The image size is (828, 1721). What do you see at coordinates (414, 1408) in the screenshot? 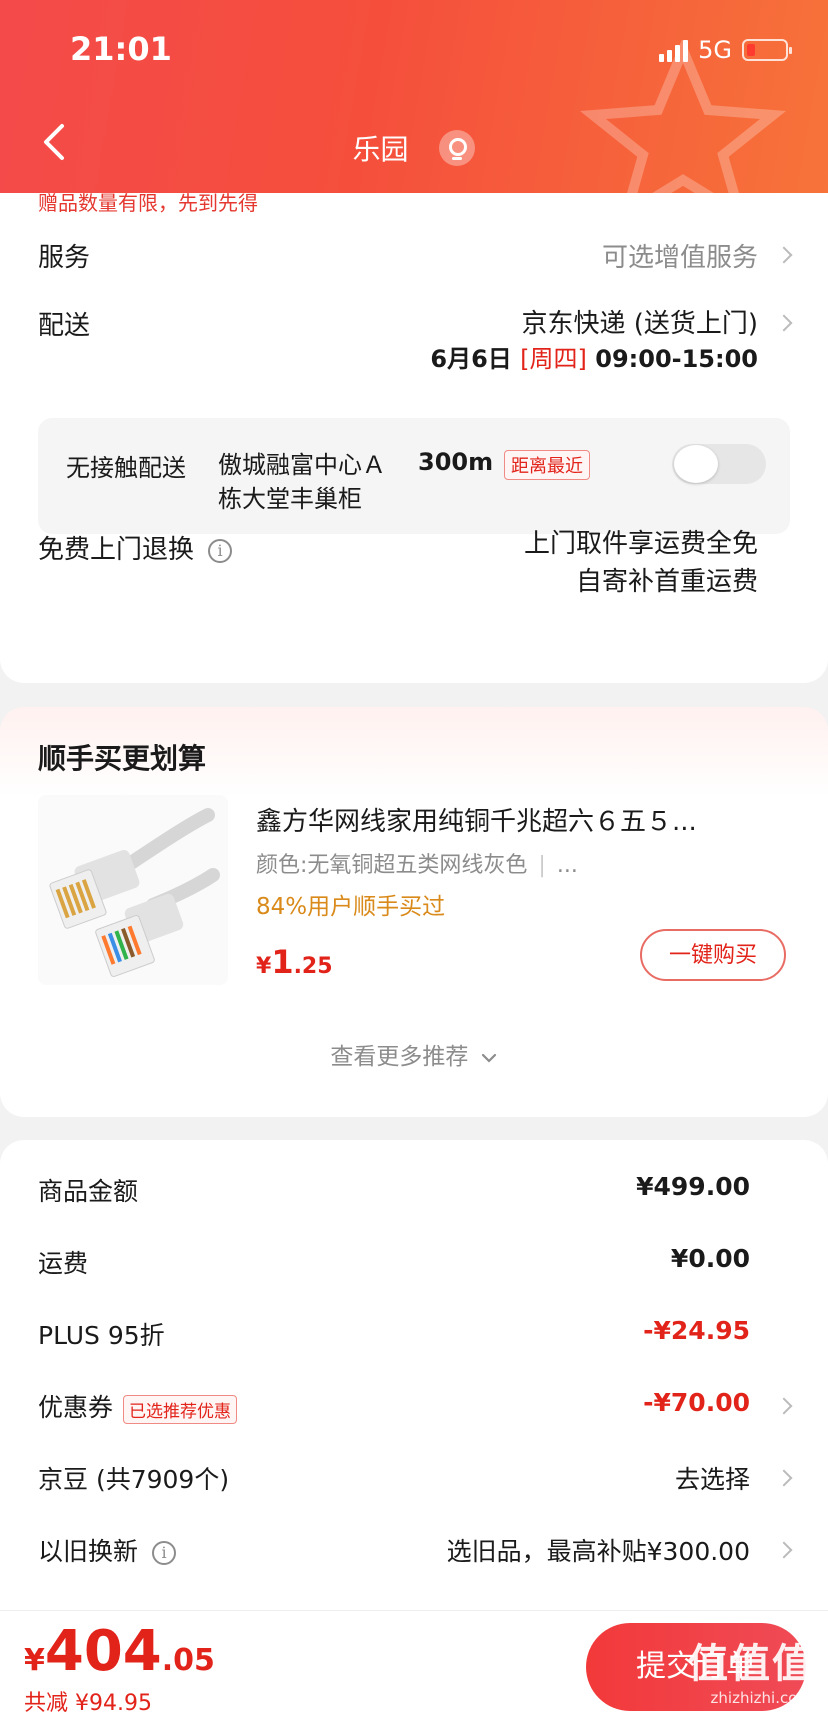
I see `fee-row-coupon: 优惠券 已选推荐优惠 -¥70.00` at bounding box center [414, 1408].